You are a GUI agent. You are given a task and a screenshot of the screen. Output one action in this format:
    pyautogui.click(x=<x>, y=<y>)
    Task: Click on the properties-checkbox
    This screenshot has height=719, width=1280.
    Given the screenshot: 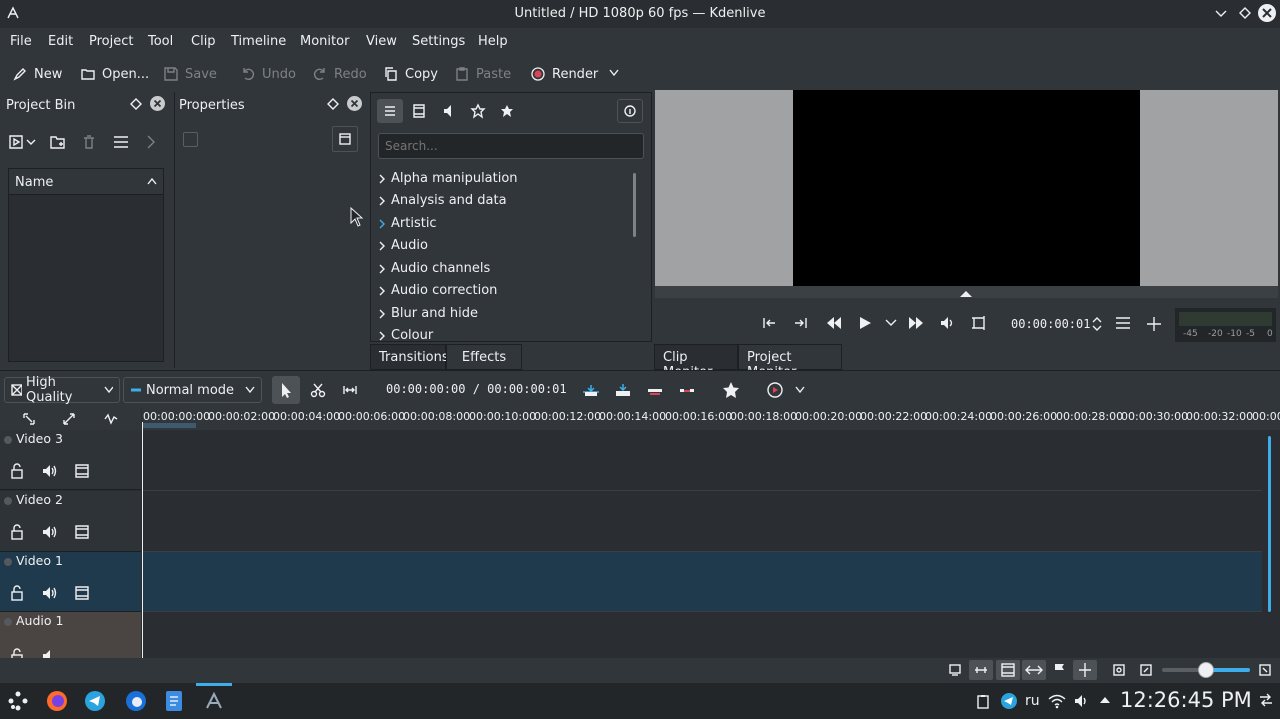 What is the action you would take?
    pyautogui.click(x=190, y=139)
    